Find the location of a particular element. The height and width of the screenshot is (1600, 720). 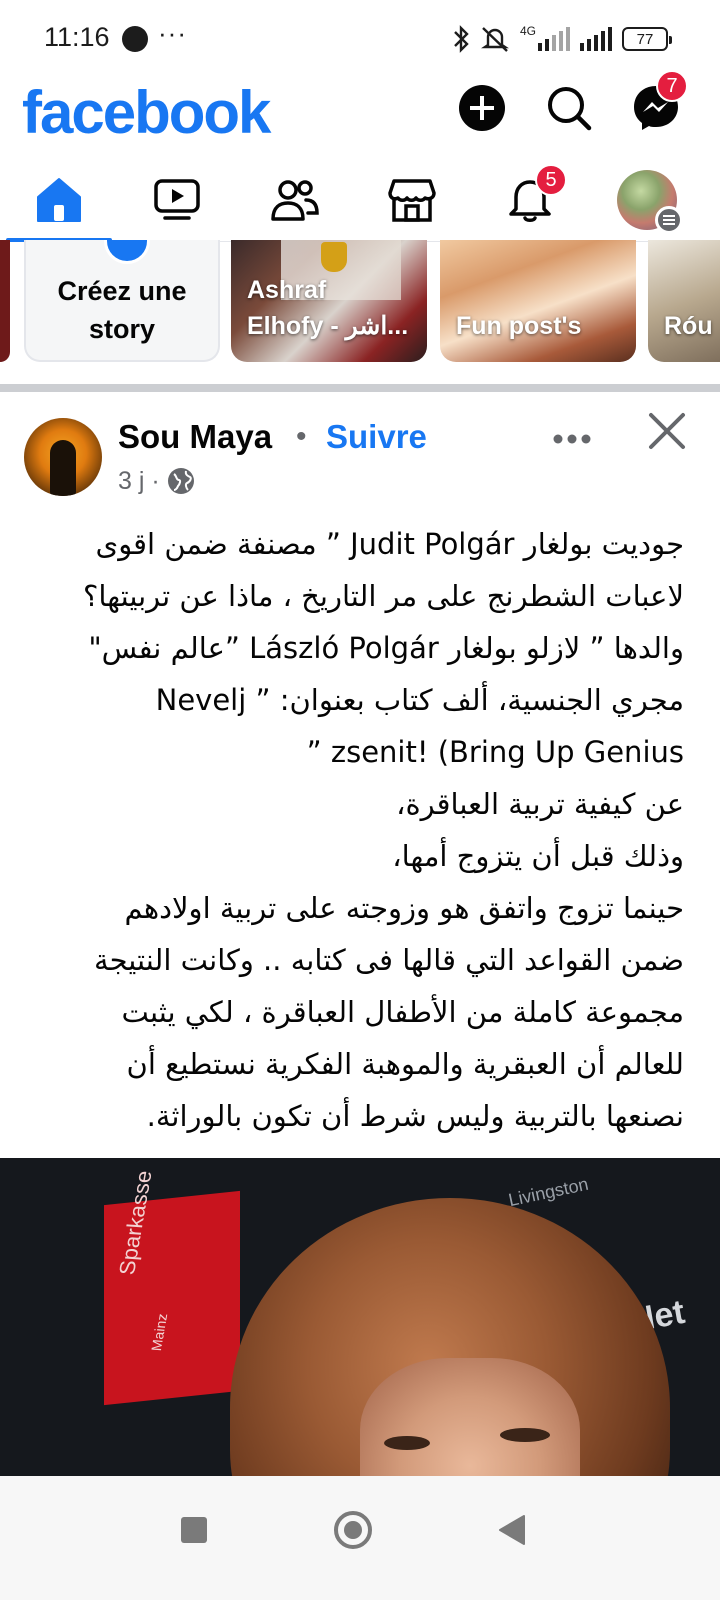

avatar-silhouette is located at coordinates (63, 468).